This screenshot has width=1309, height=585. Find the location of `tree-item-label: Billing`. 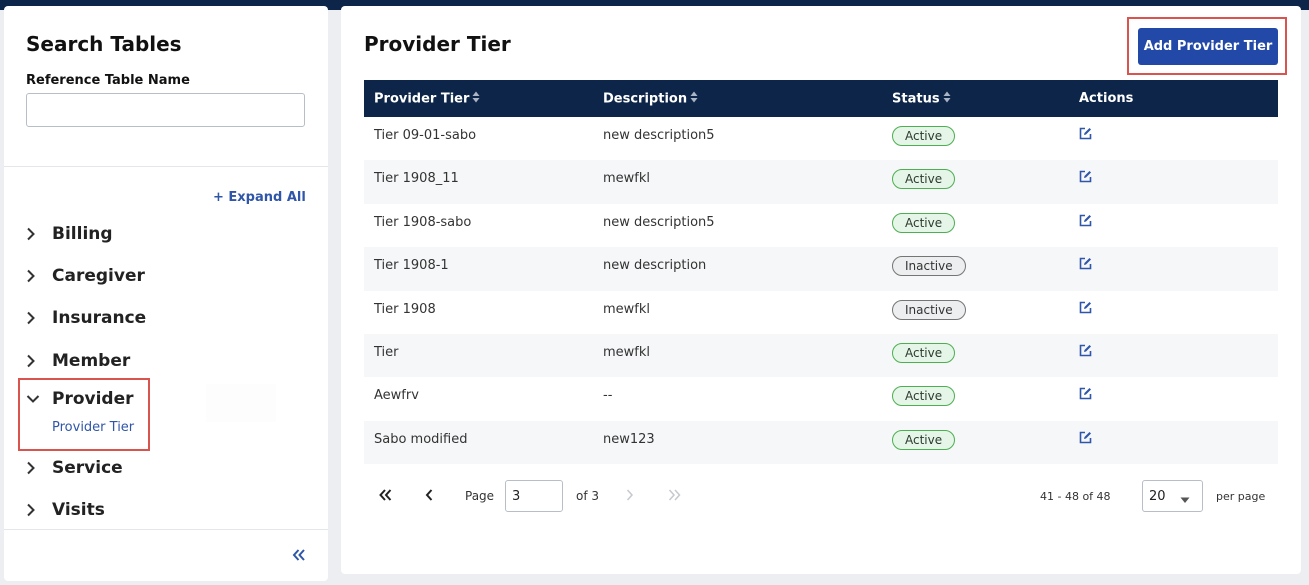

tree-item-label: Billing is located at coordinates (82, 234).